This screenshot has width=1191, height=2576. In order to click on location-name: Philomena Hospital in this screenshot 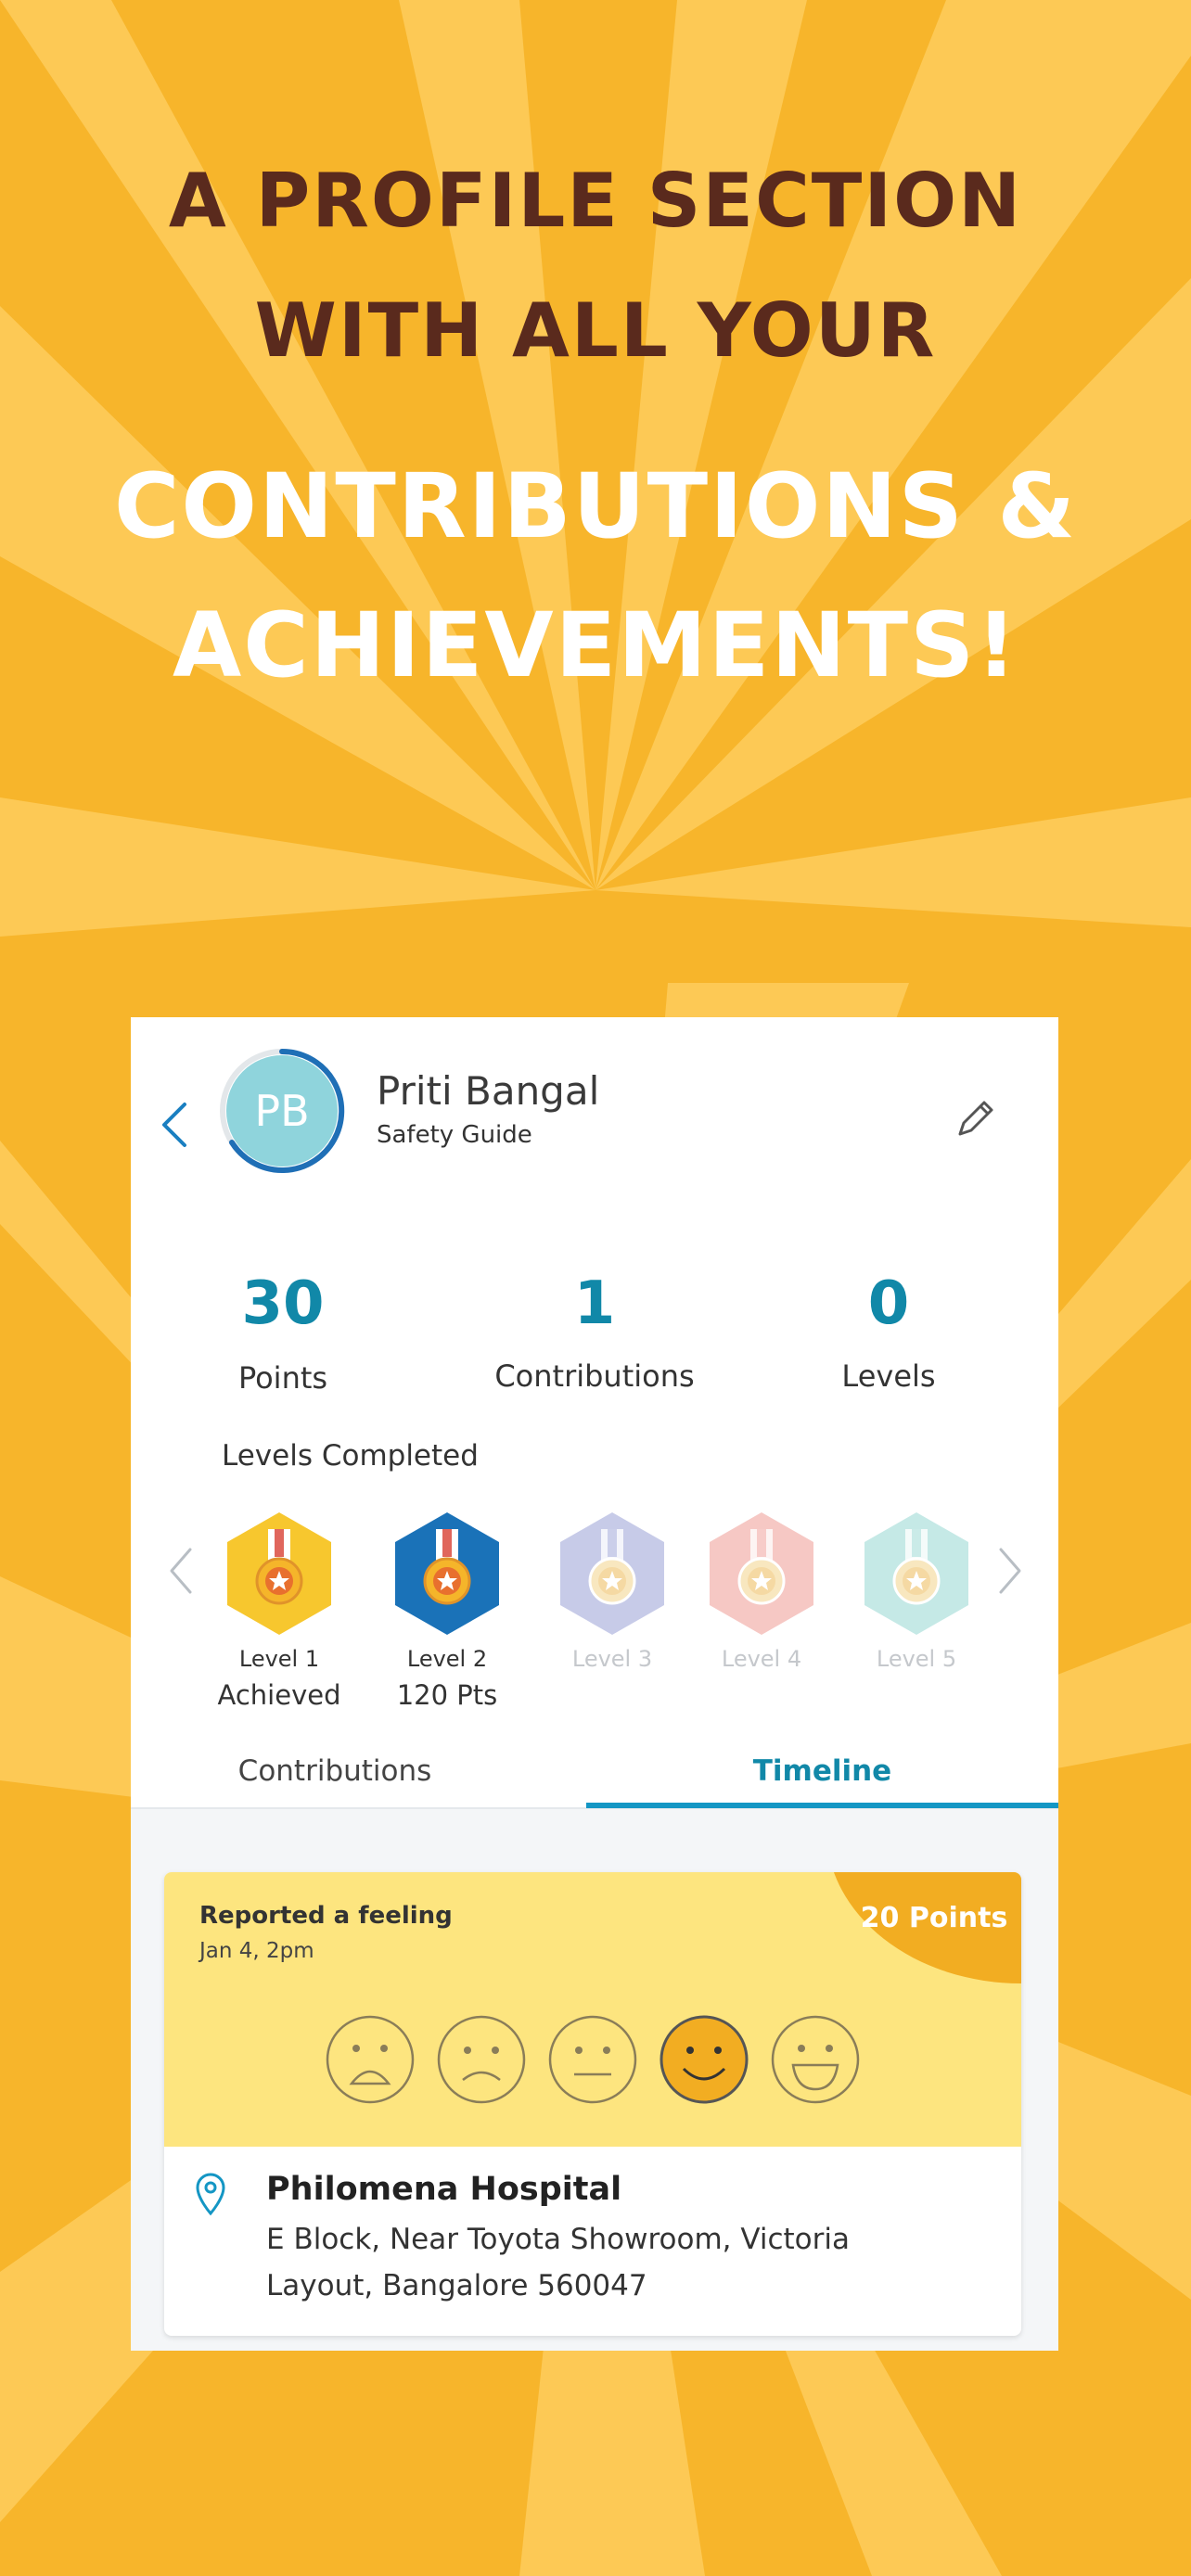, I will do `click(444, 2190)`.